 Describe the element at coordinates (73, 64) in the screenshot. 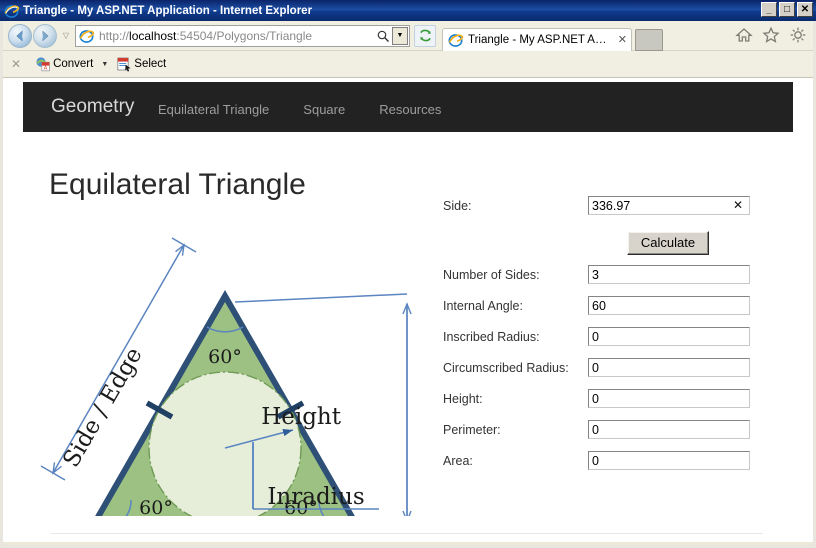

I see `convert-label: Convert` at that location.